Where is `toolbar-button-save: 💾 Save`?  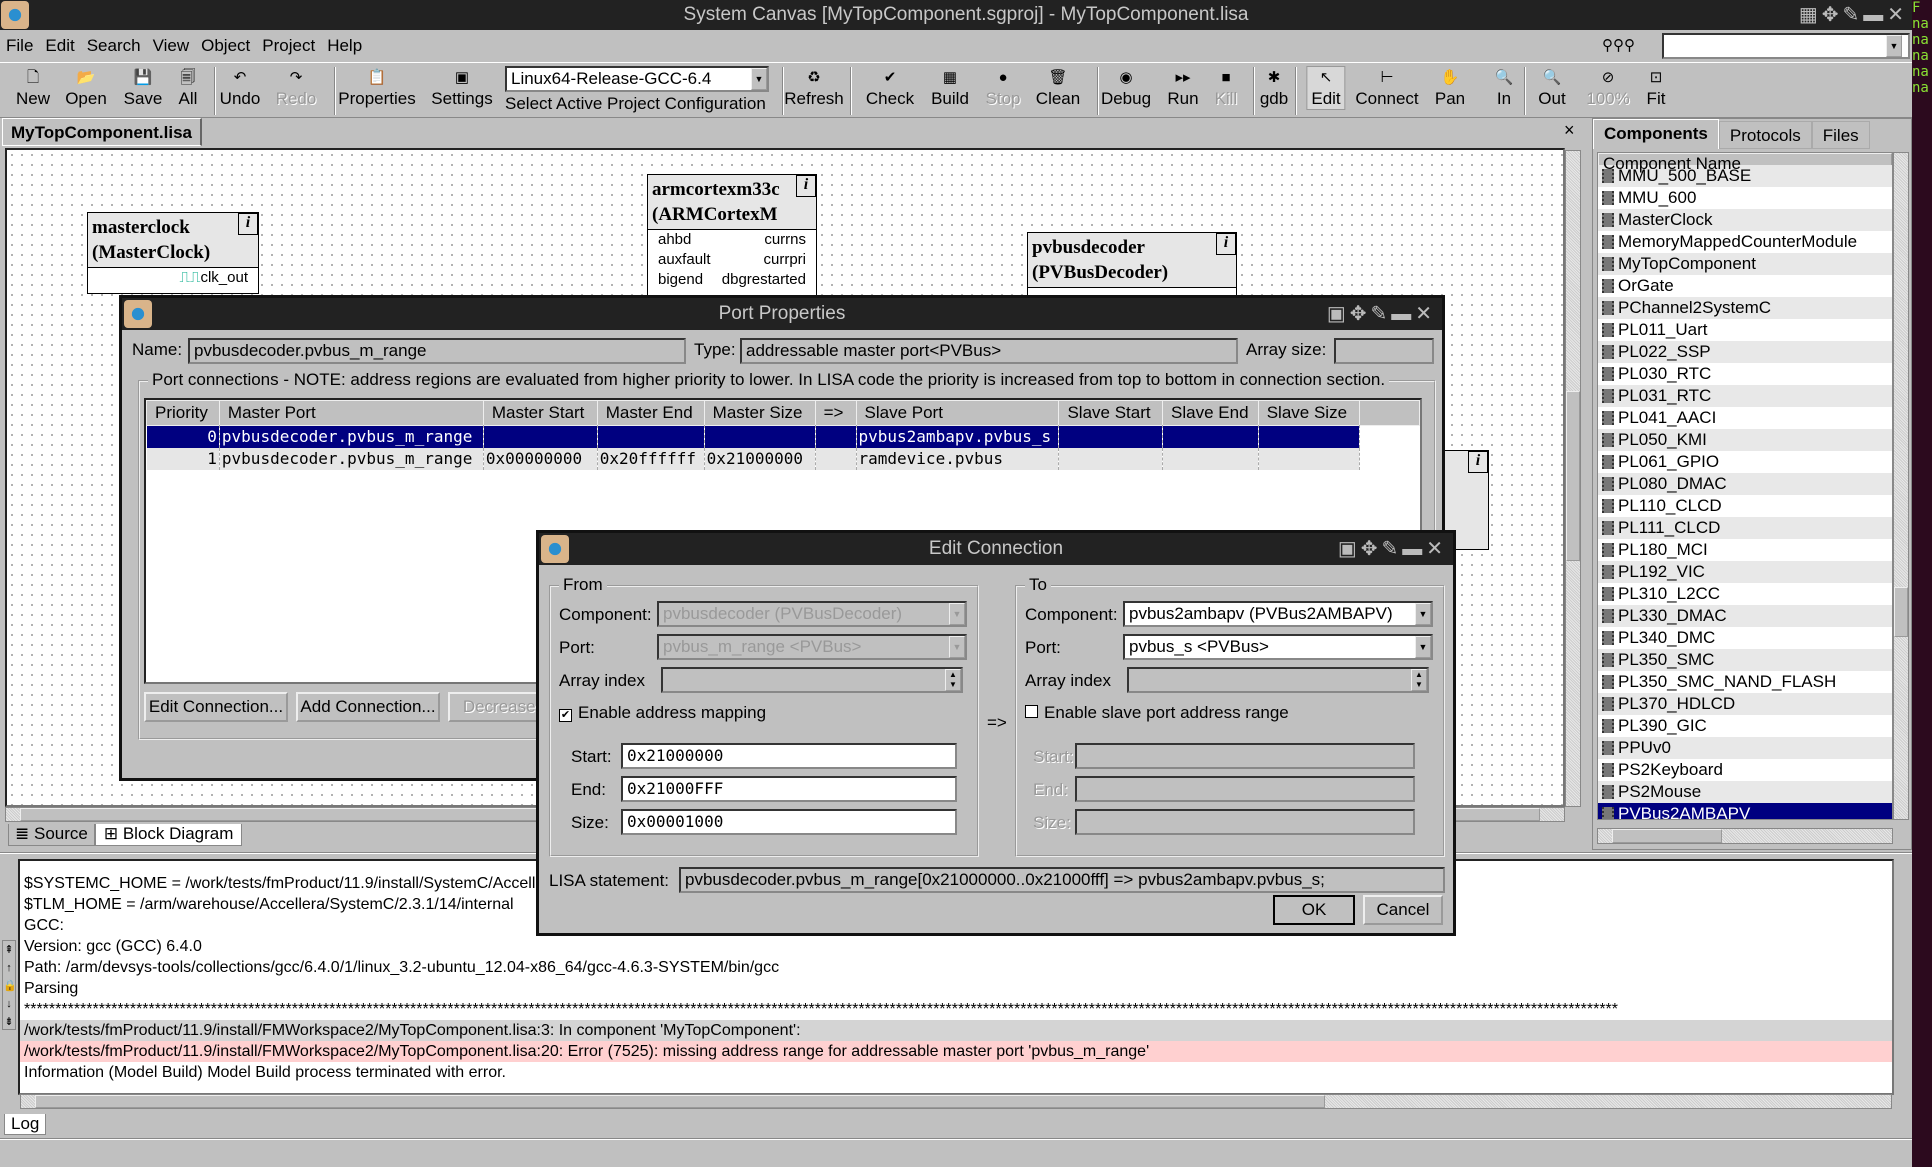
toolbar-button-save: 💾 Save is located at coordinates (143, 88).